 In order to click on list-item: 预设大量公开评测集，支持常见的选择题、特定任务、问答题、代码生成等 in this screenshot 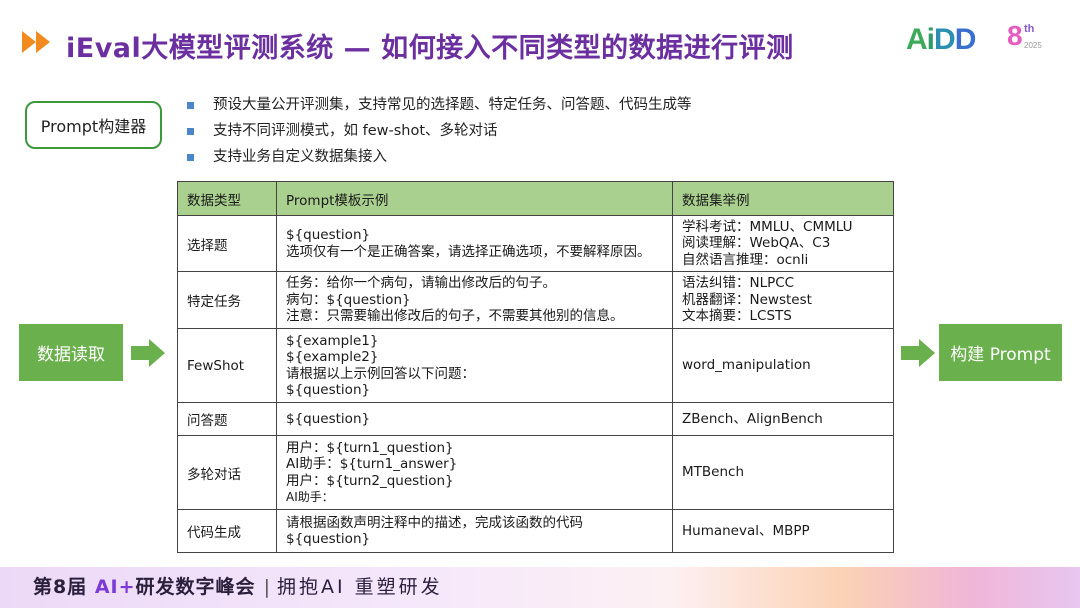, I will do `click(439, 105)`.